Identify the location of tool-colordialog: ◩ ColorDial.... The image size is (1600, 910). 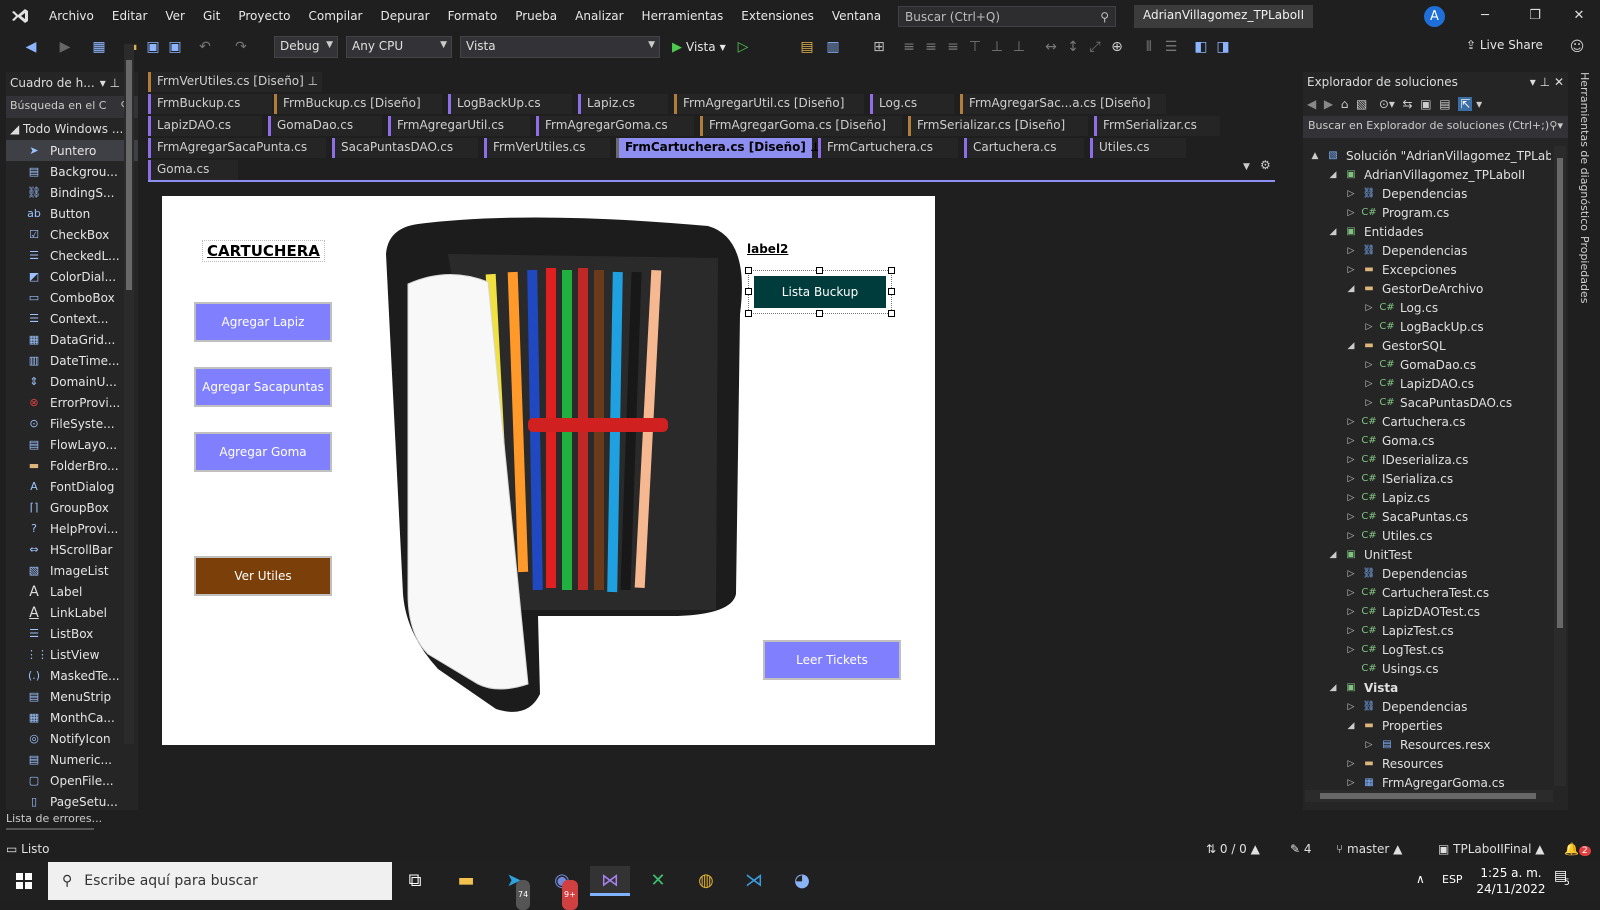
(72, 276).